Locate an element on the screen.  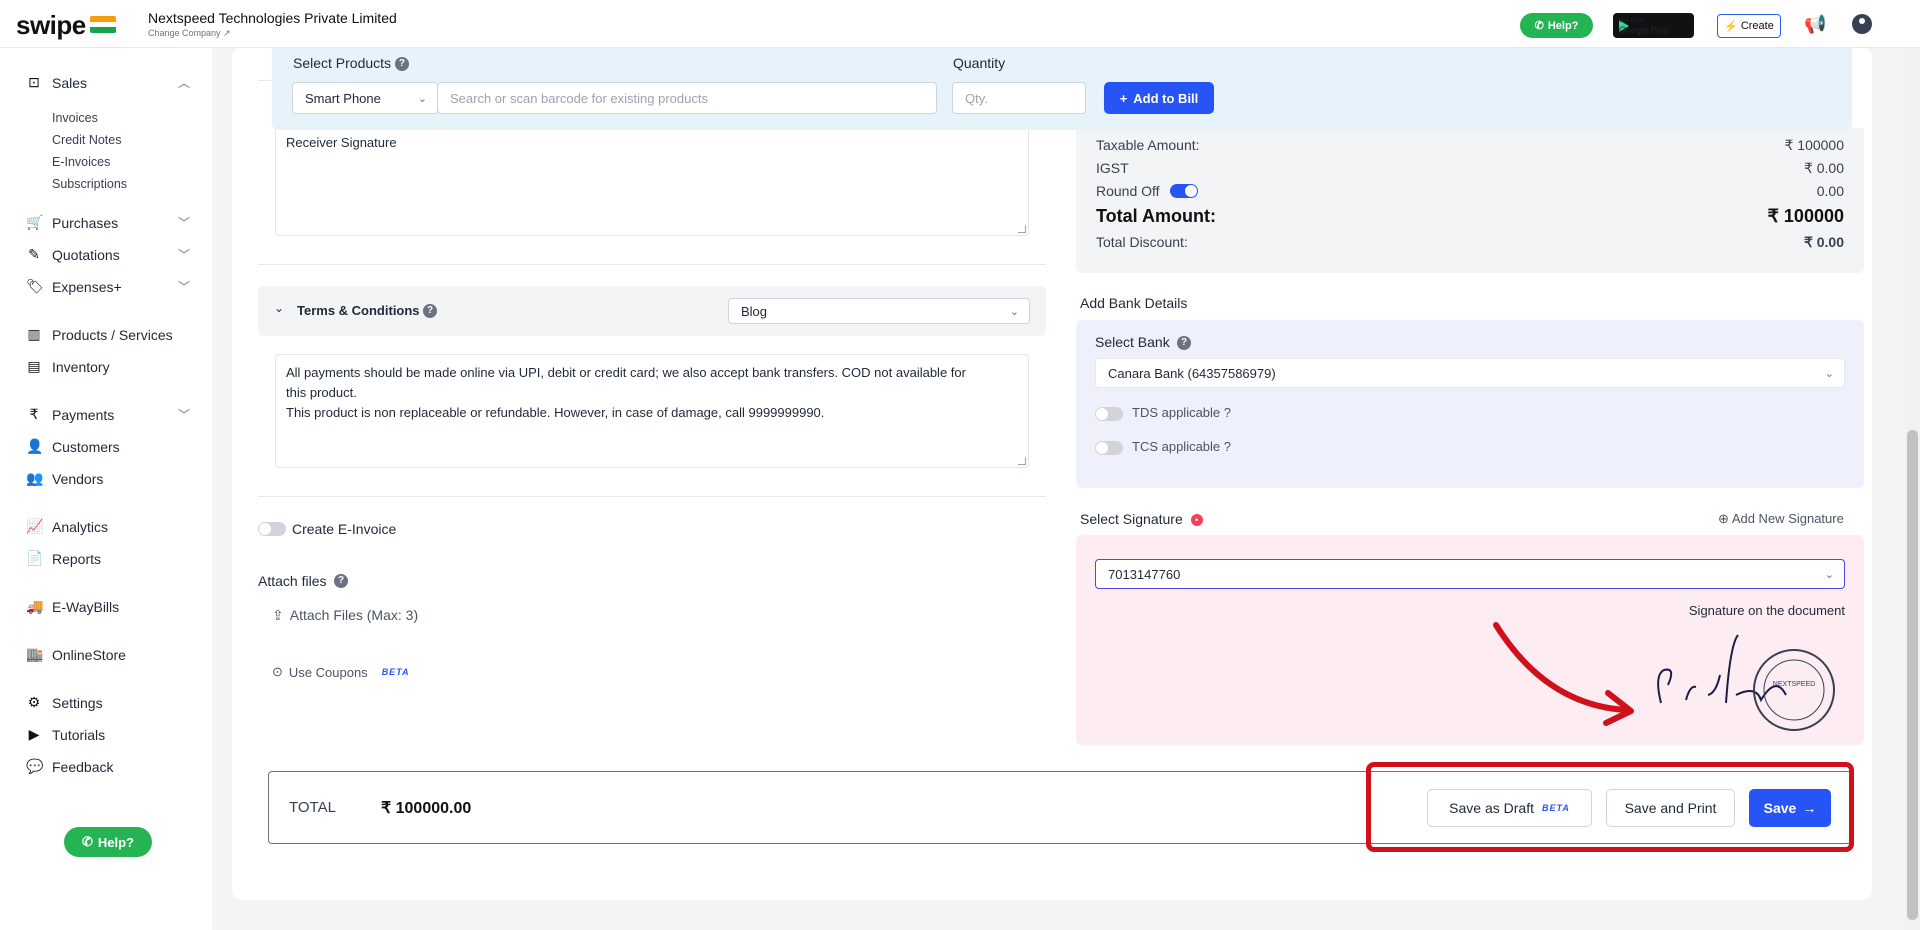
terms-header: ⌄ Terms & Conditions ? Blog ⌄ is located at coordinates (652, 311).